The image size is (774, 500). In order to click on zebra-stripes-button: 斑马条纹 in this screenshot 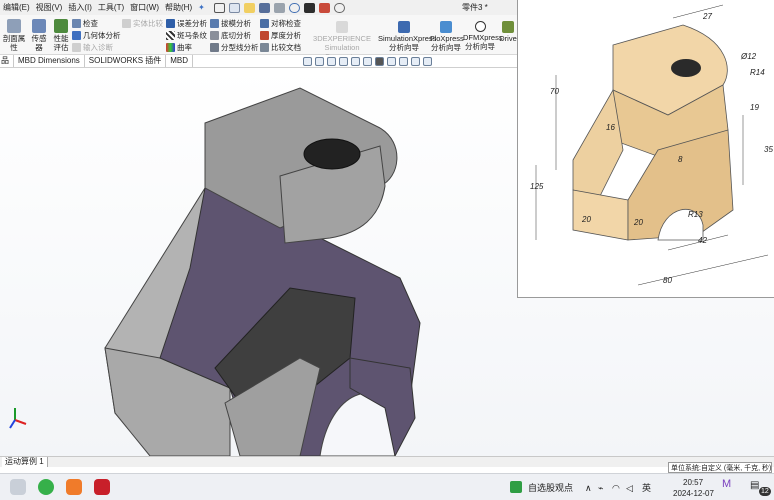, I will do `click(186, 35)`.